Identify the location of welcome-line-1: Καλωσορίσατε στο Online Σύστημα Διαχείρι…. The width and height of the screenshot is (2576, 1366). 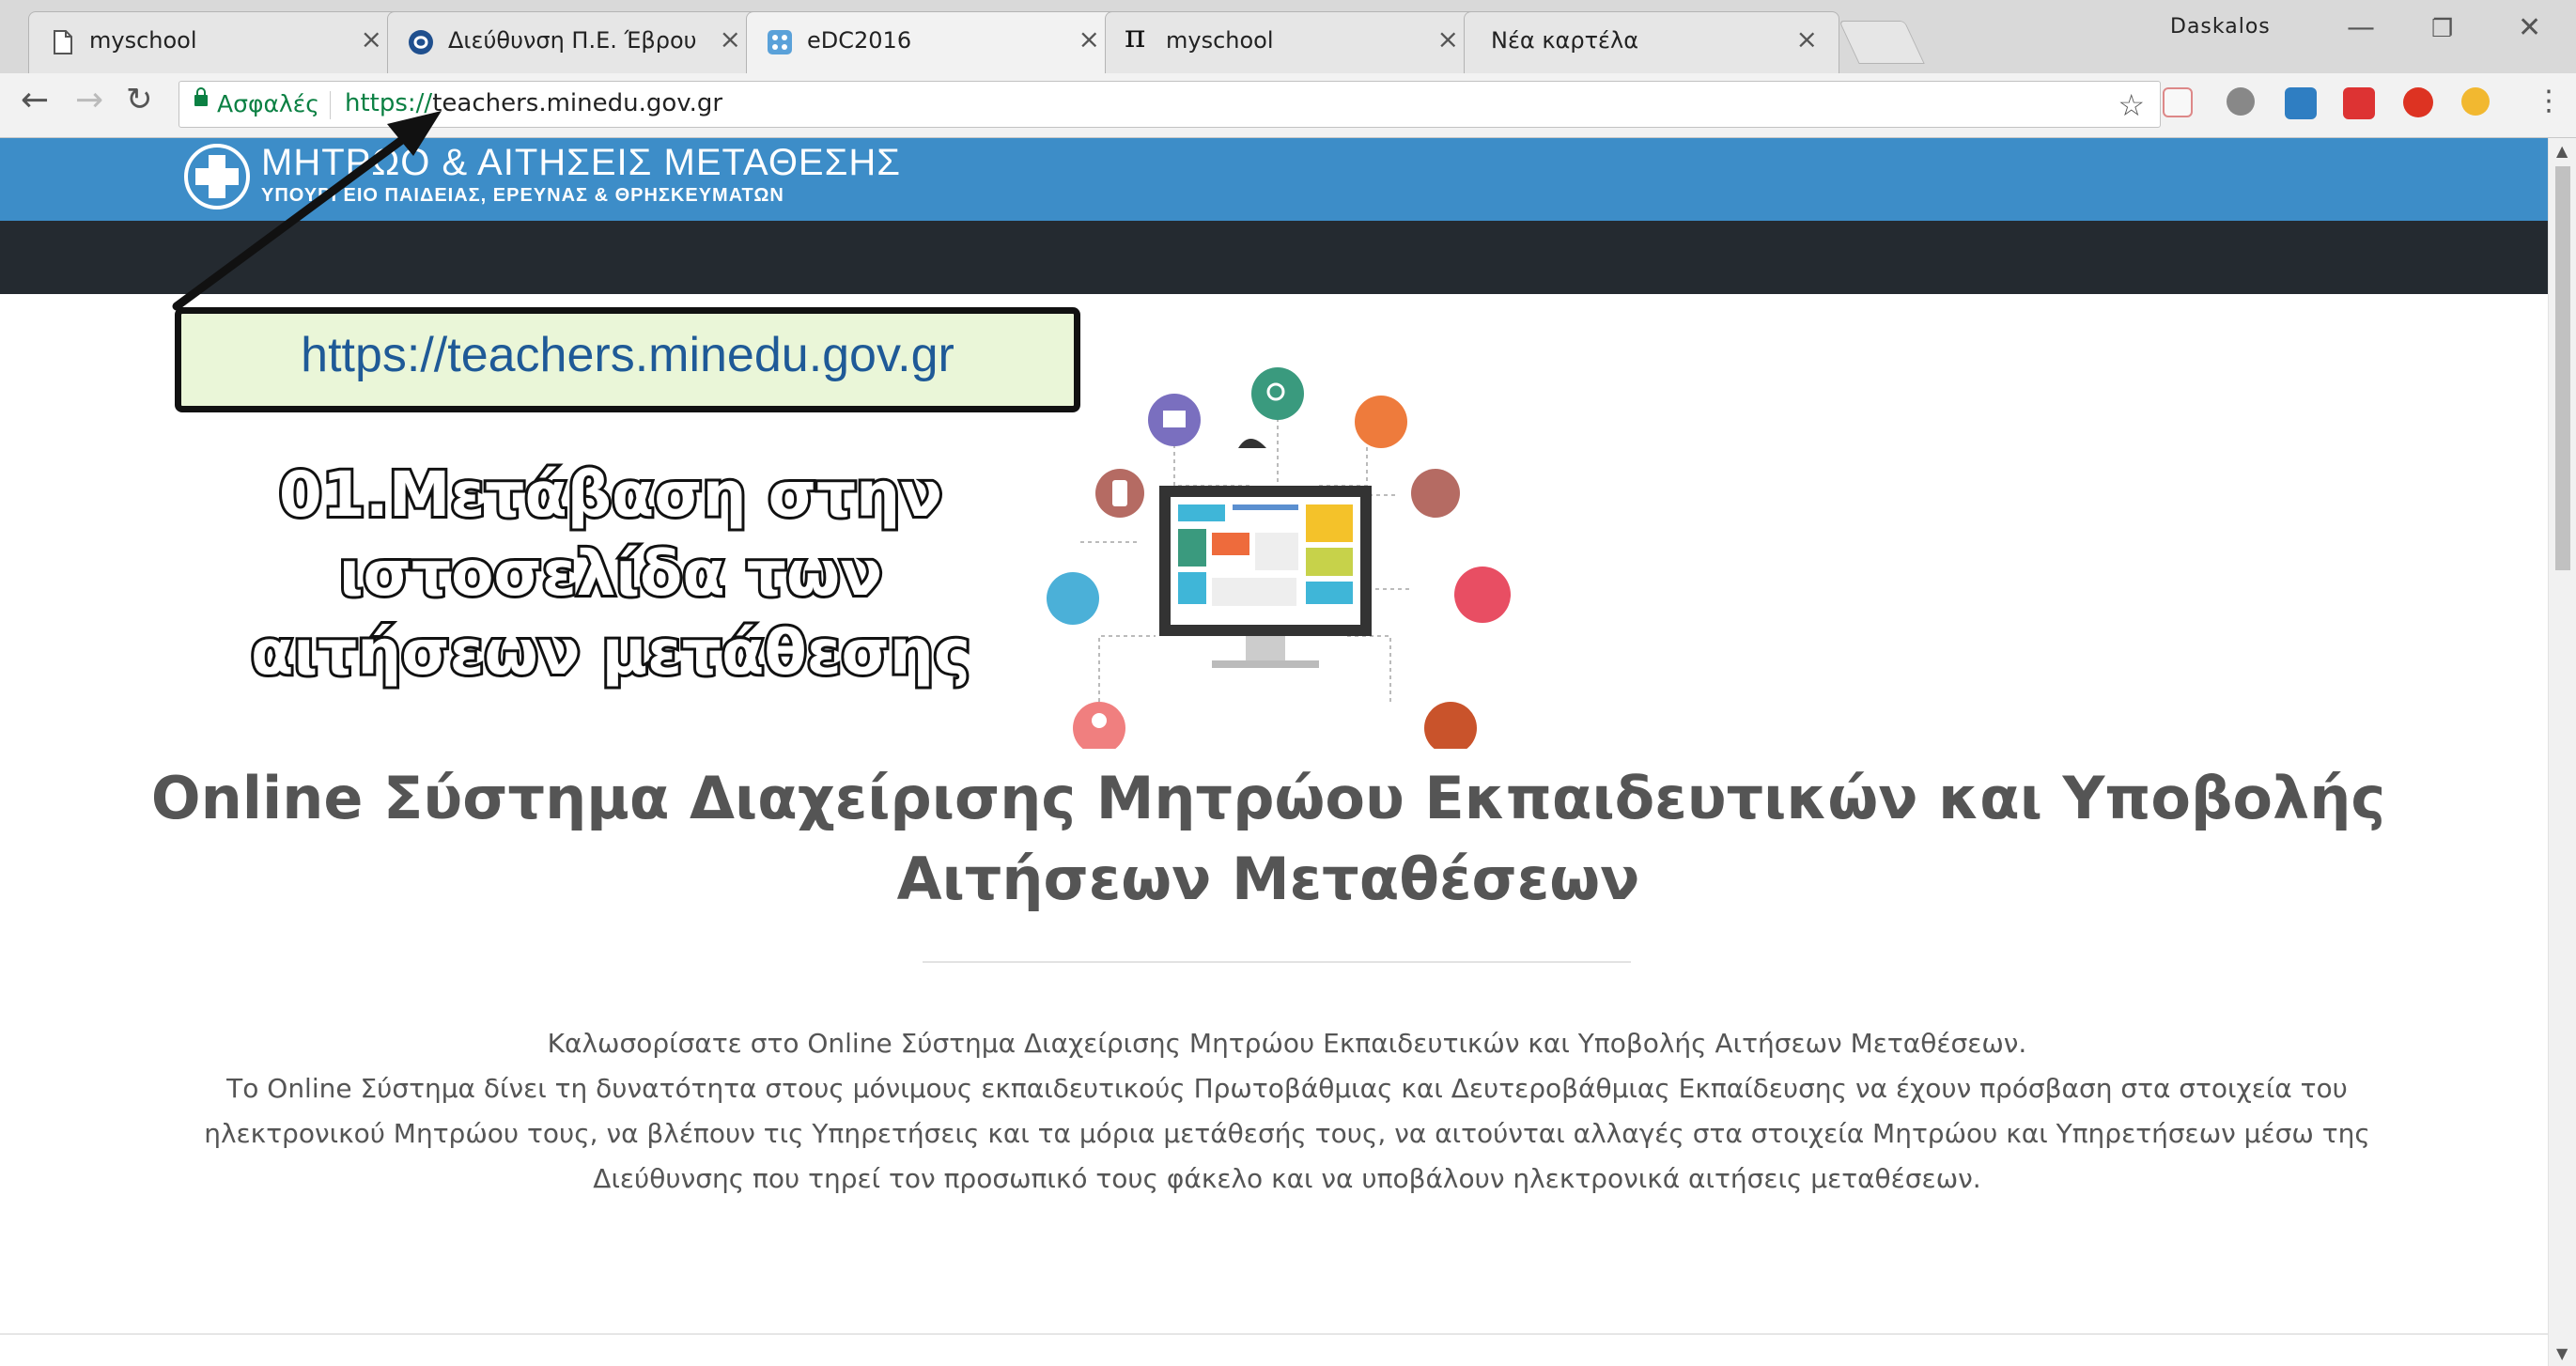
(1287, 1043).